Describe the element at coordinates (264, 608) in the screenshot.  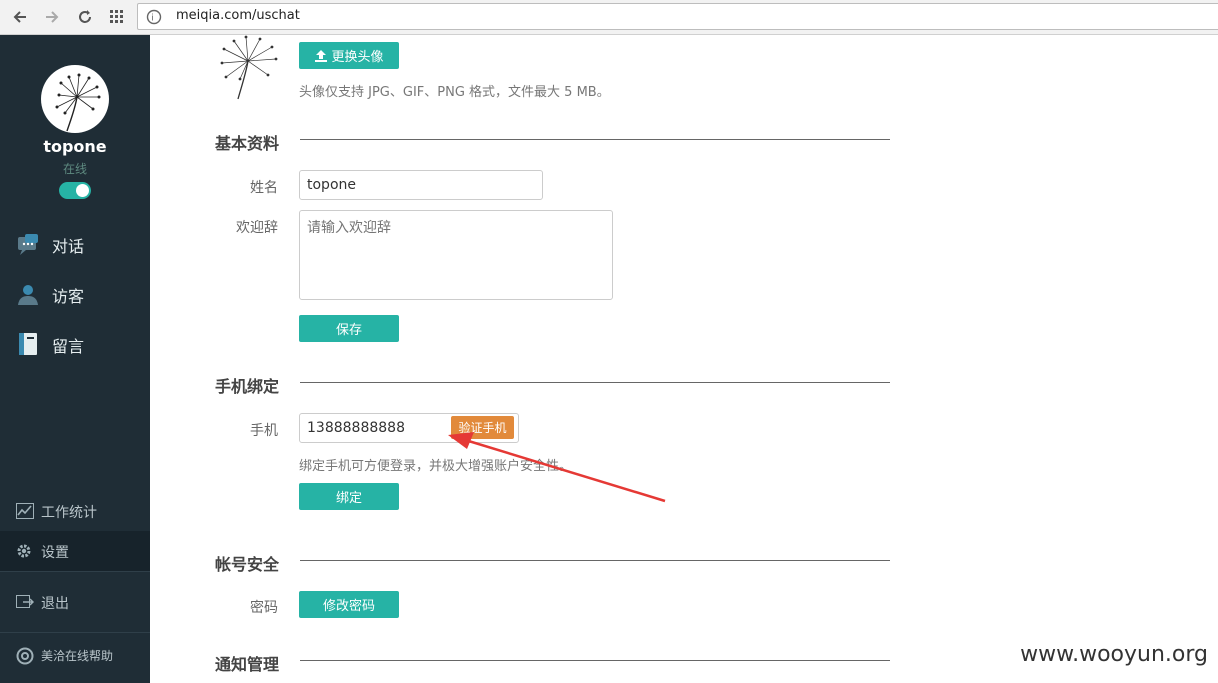
I see `password-label: 密码` at that location.